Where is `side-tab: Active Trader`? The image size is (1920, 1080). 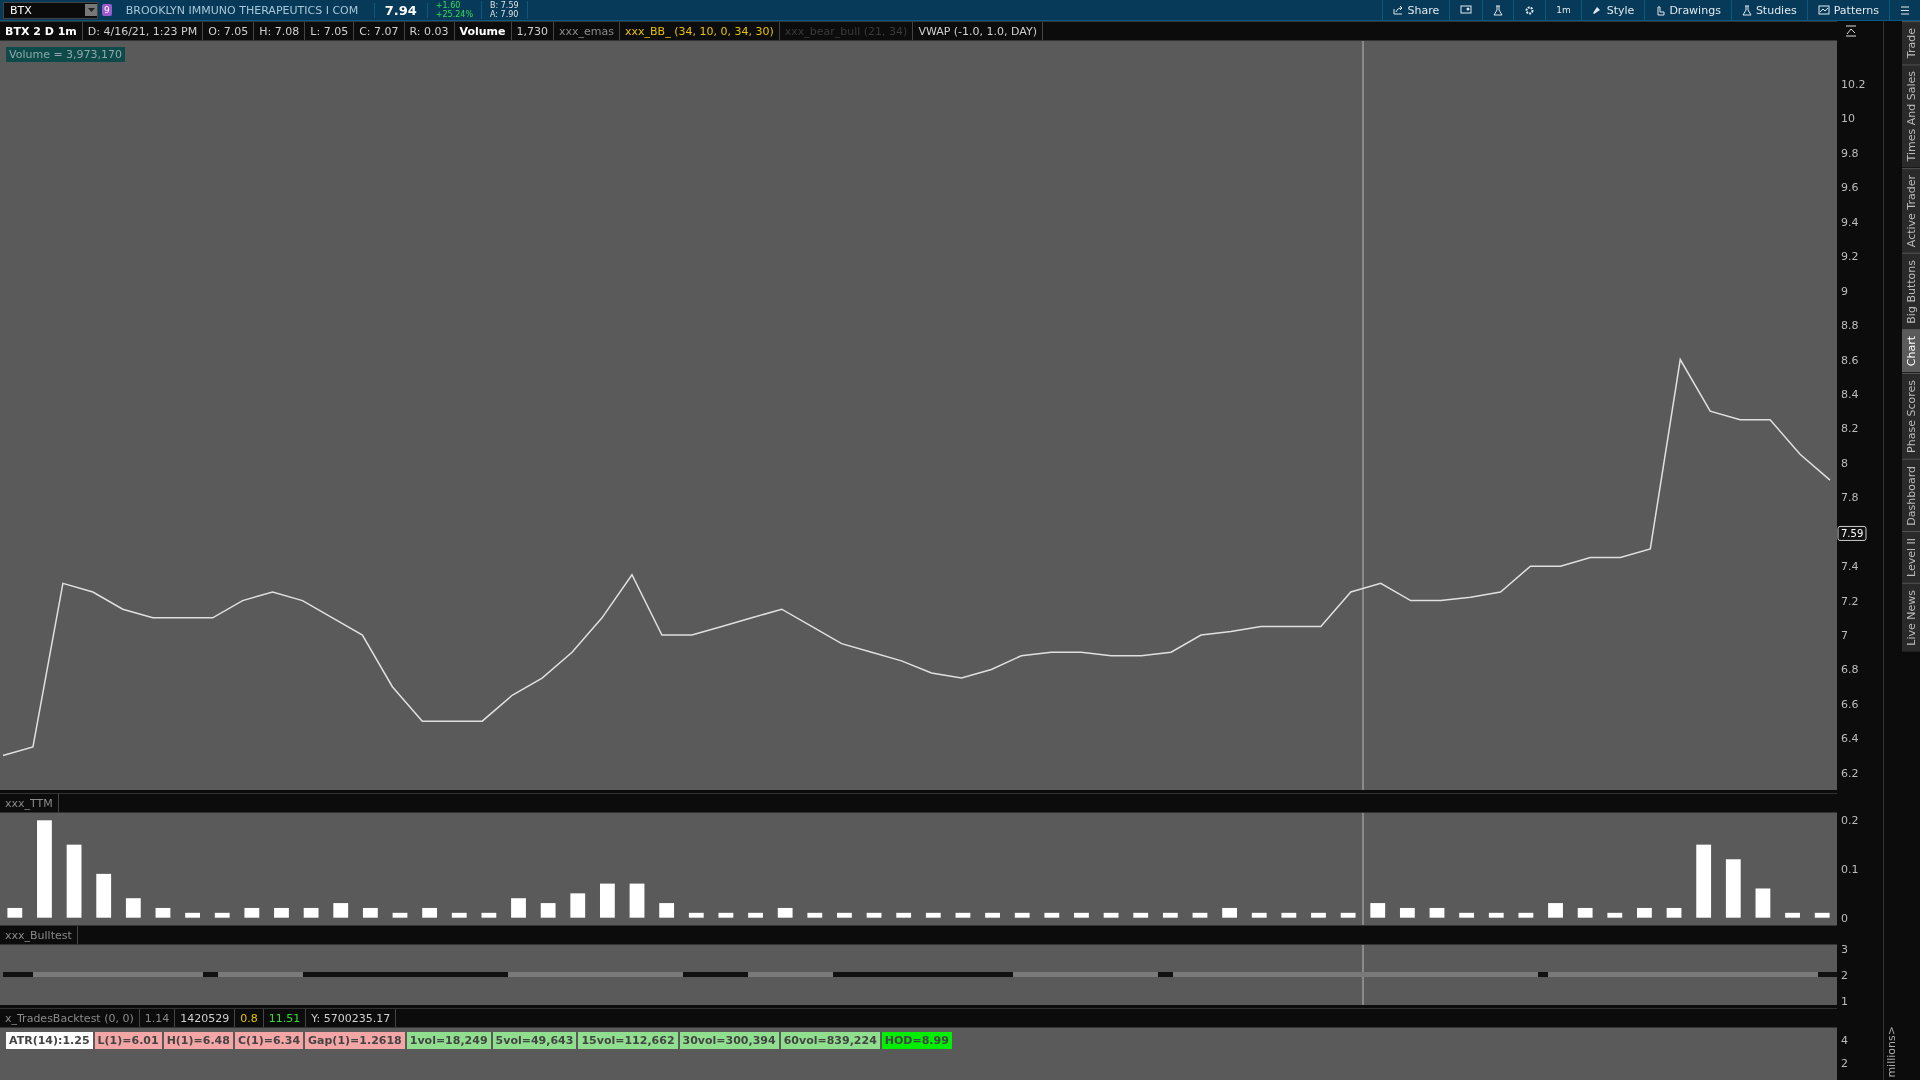
side-tab: Active Trader is located at coordinates (1911, 210).